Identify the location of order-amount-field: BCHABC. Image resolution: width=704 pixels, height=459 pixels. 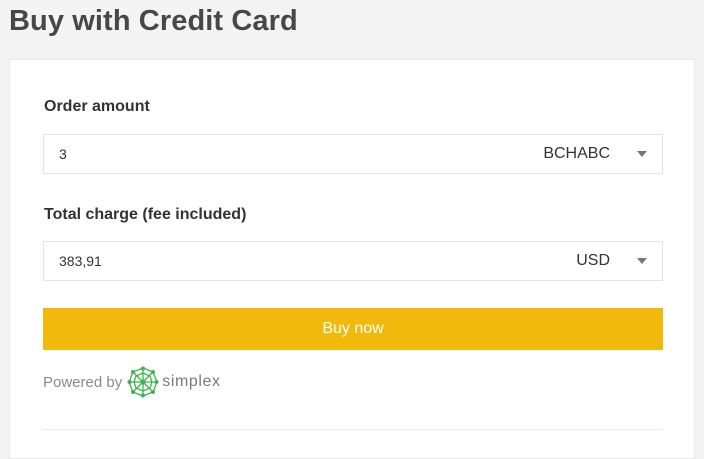
(353, 154).